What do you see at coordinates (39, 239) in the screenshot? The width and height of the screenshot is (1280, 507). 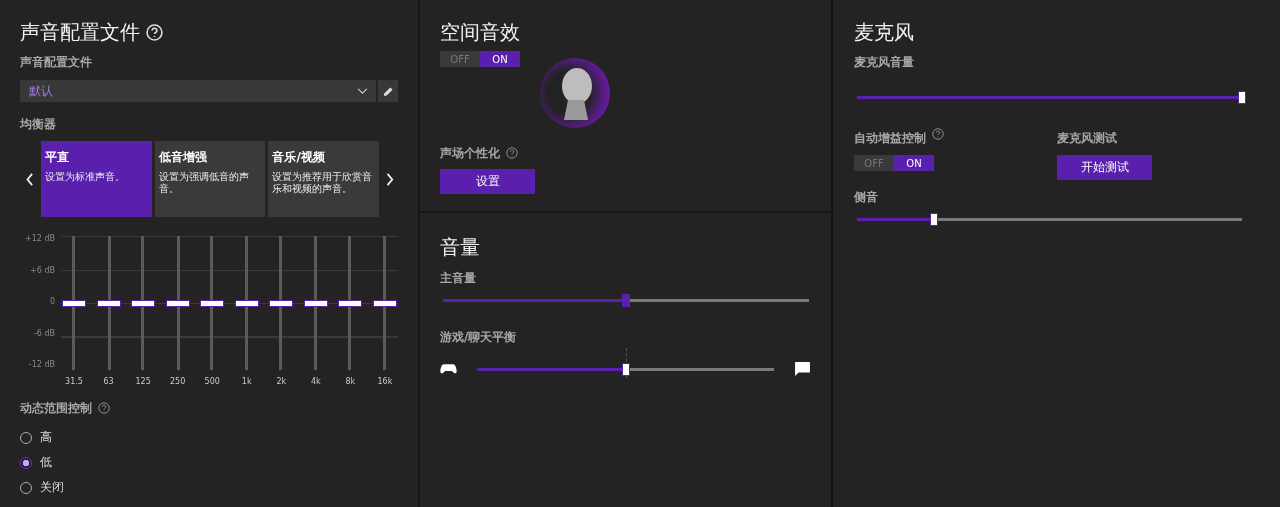 I see `axis-label: +12 dB` at bounding box center [39, 239].